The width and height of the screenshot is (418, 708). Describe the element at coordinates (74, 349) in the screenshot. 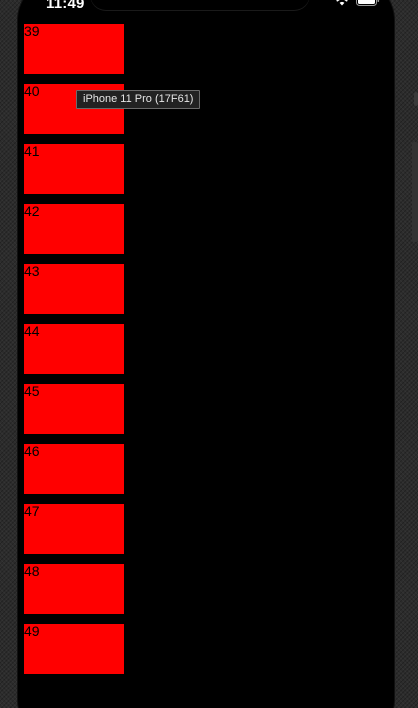

I see `list-cell: 44` at that location.